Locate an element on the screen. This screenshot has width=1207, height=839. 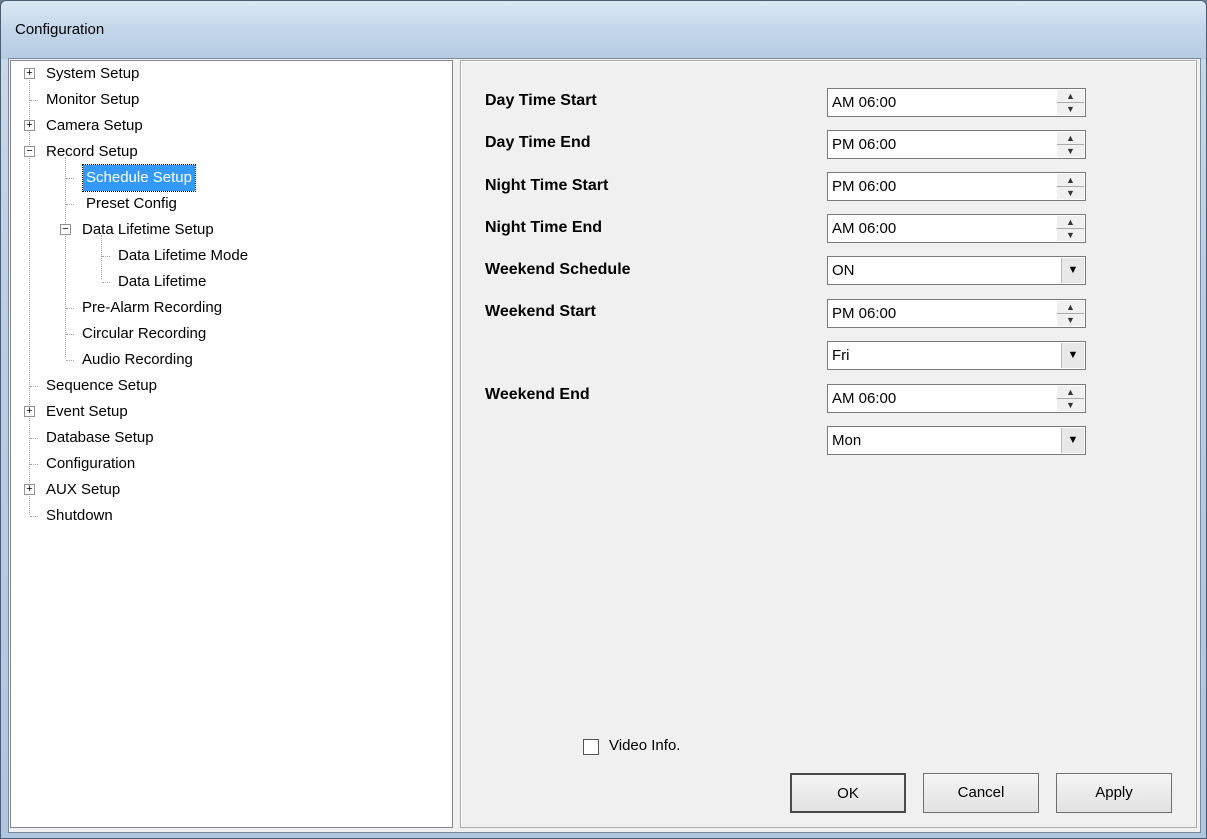
day-time-start-spinner: AM 06:00 ▲ ▼ is located at coordinates (956, 102).